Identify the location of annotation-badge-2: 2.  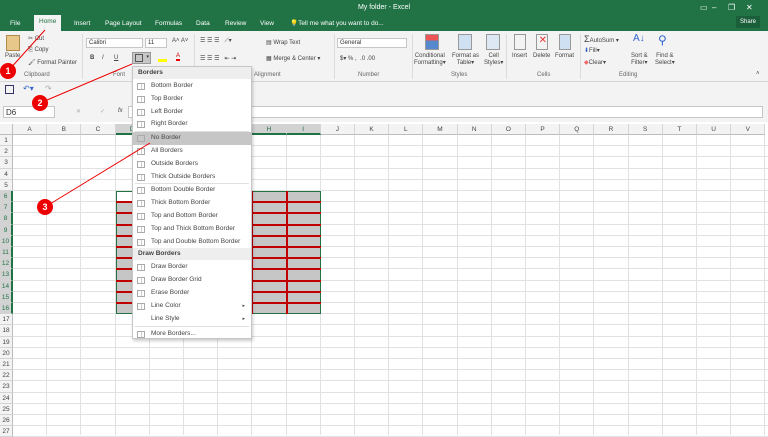
(40, 103).